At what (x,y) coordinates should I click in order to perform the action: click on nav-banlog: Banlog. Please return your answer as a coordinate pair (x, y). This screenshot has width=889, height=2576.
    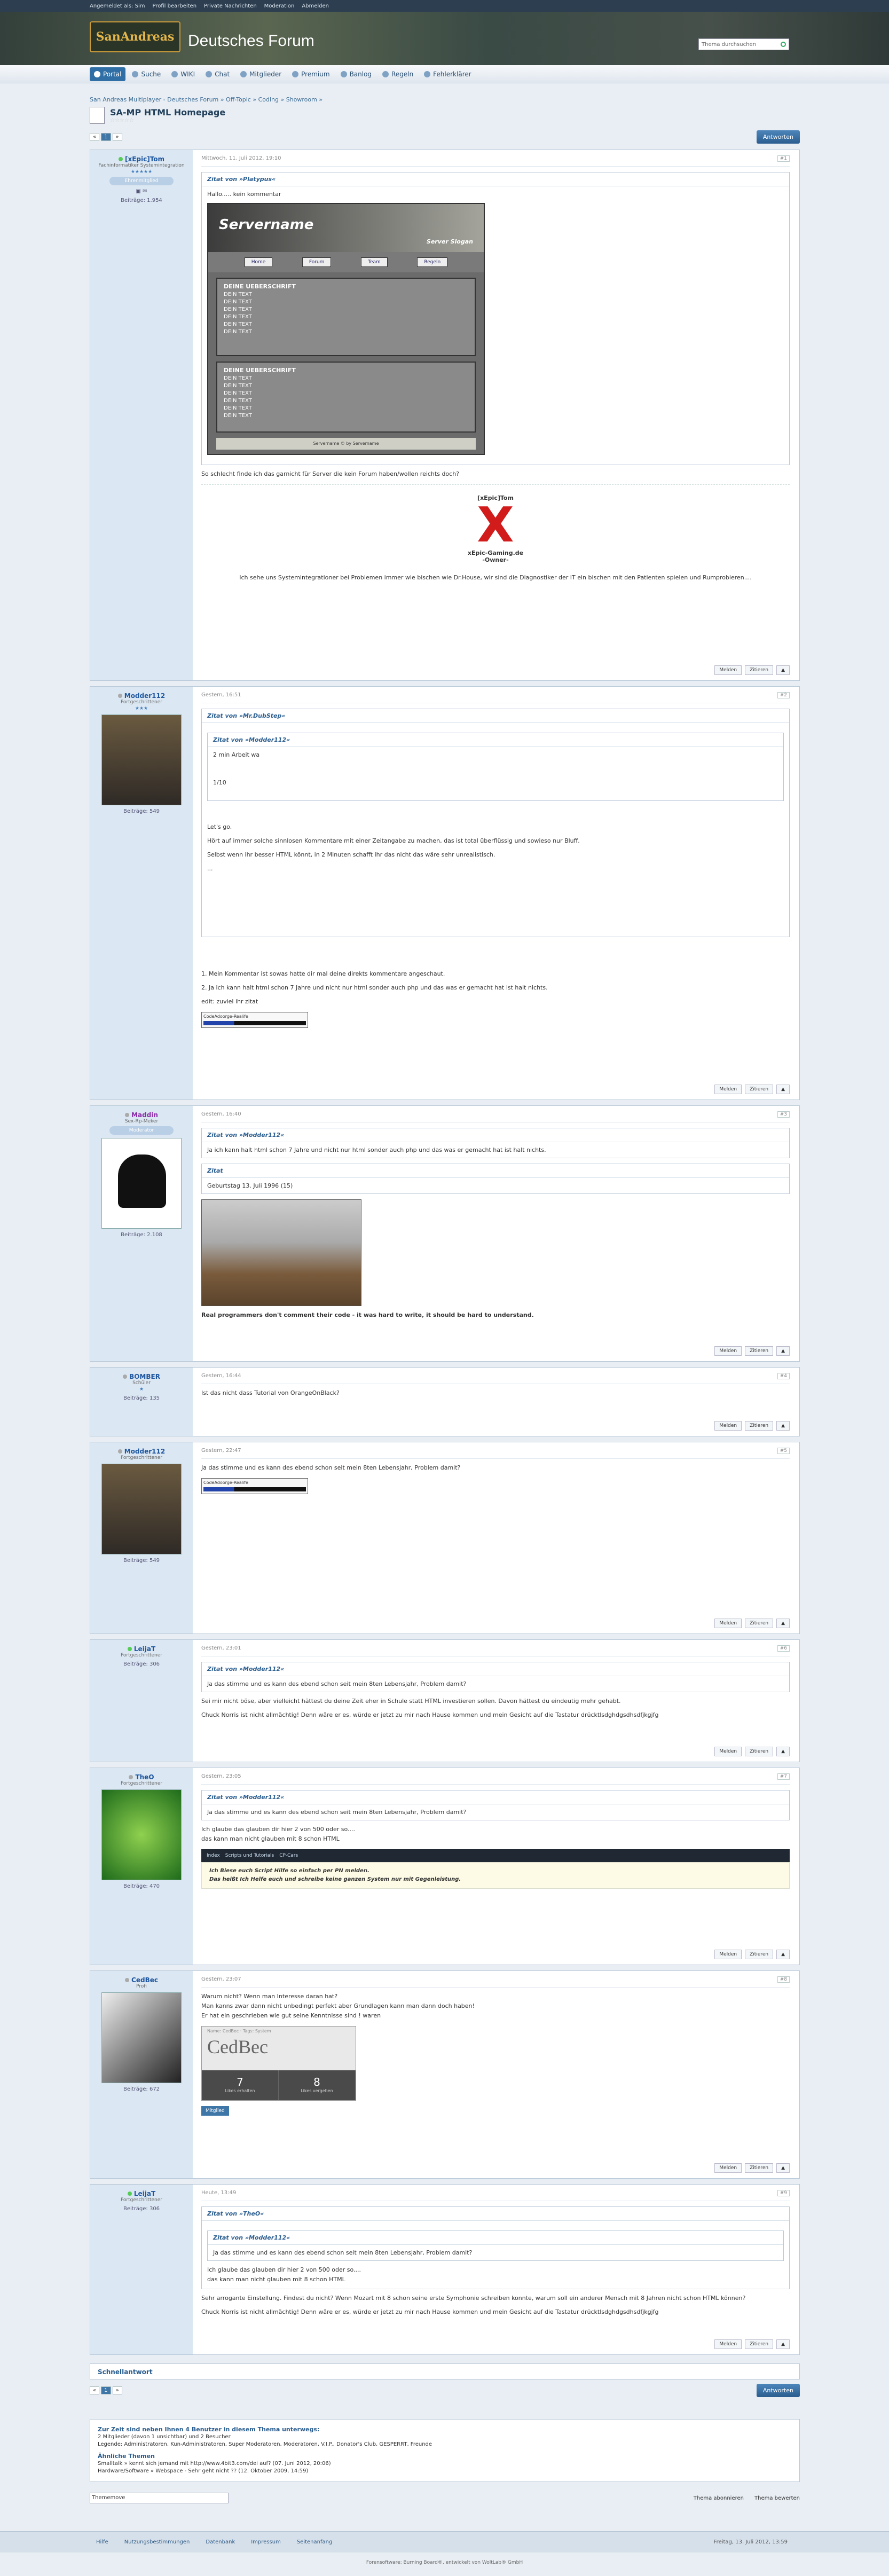
    Looking at the image, I should click on (356, 74).